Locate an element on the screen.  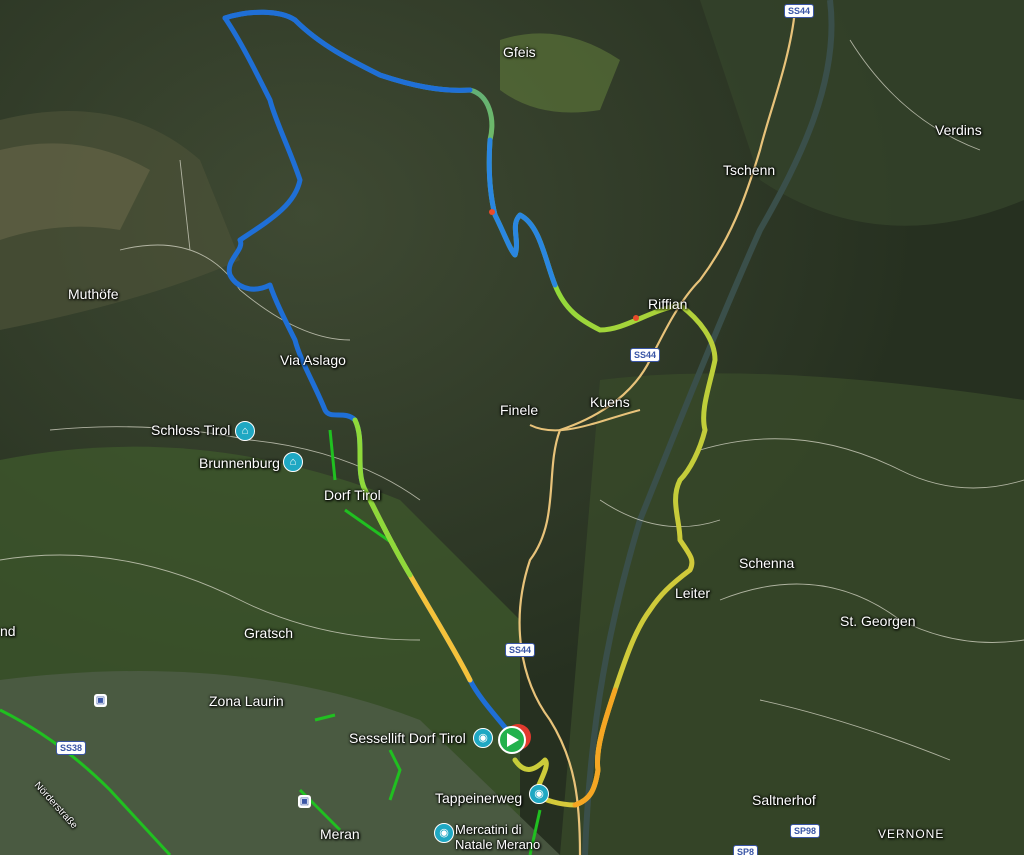
label-verdins: Verdins is located at coordinates (958, 130).